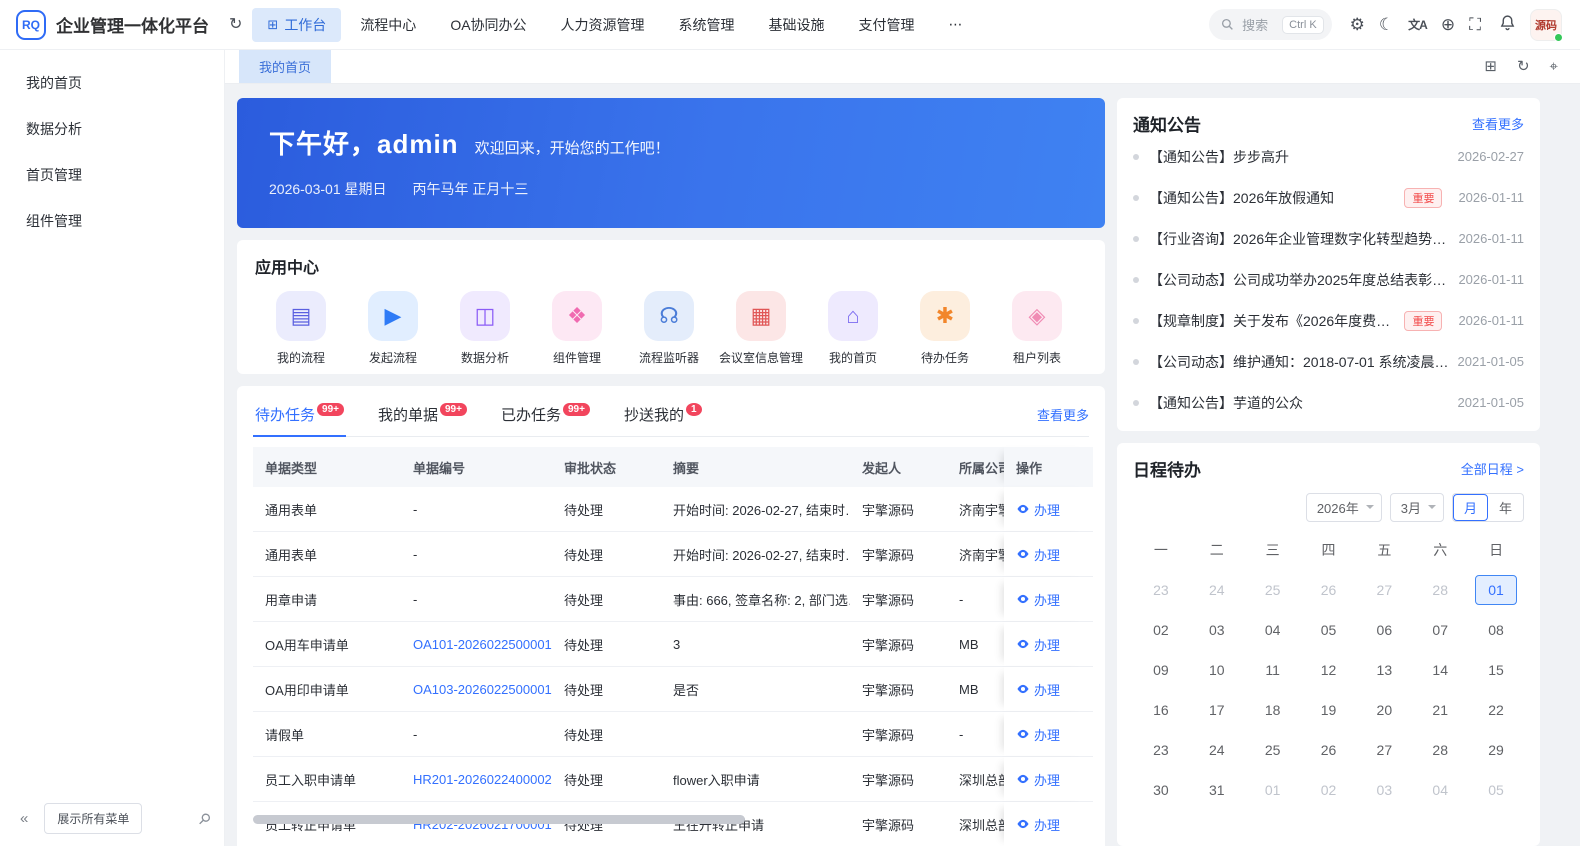 This screenshot has width=1580, height=846. I want to click on notice-item-6: 【通知公告】芋道的公众 2021-01-05, so click(1328, 402).